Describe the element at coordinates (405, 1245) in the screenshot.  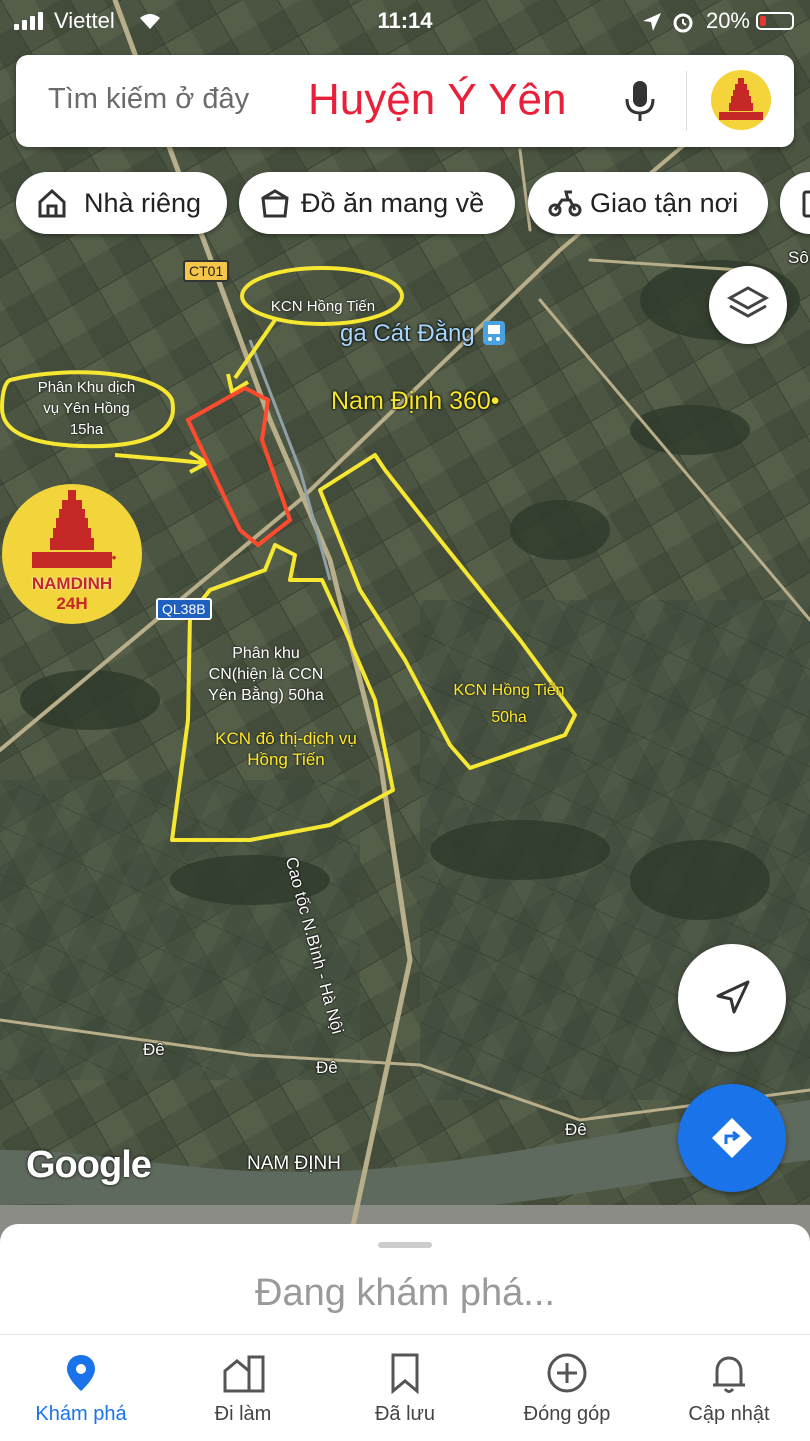
I see `drag-handle` at that location.